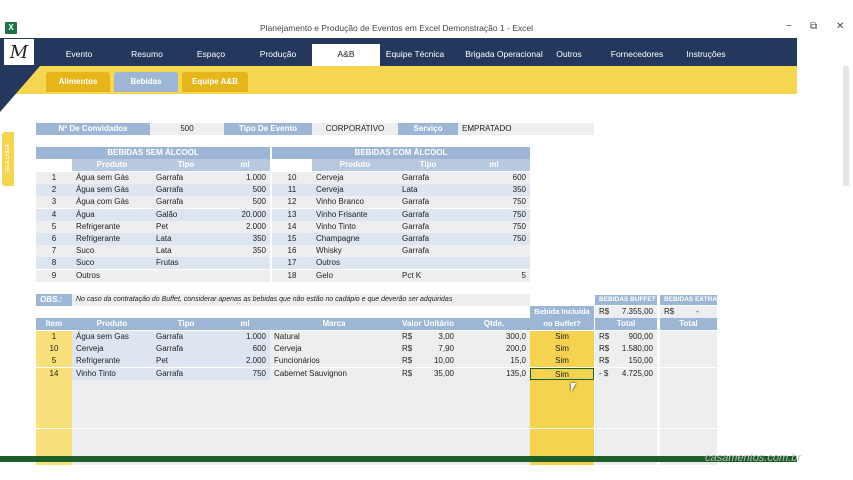  I want to click on order-row-item: 5, so click(54, 361).